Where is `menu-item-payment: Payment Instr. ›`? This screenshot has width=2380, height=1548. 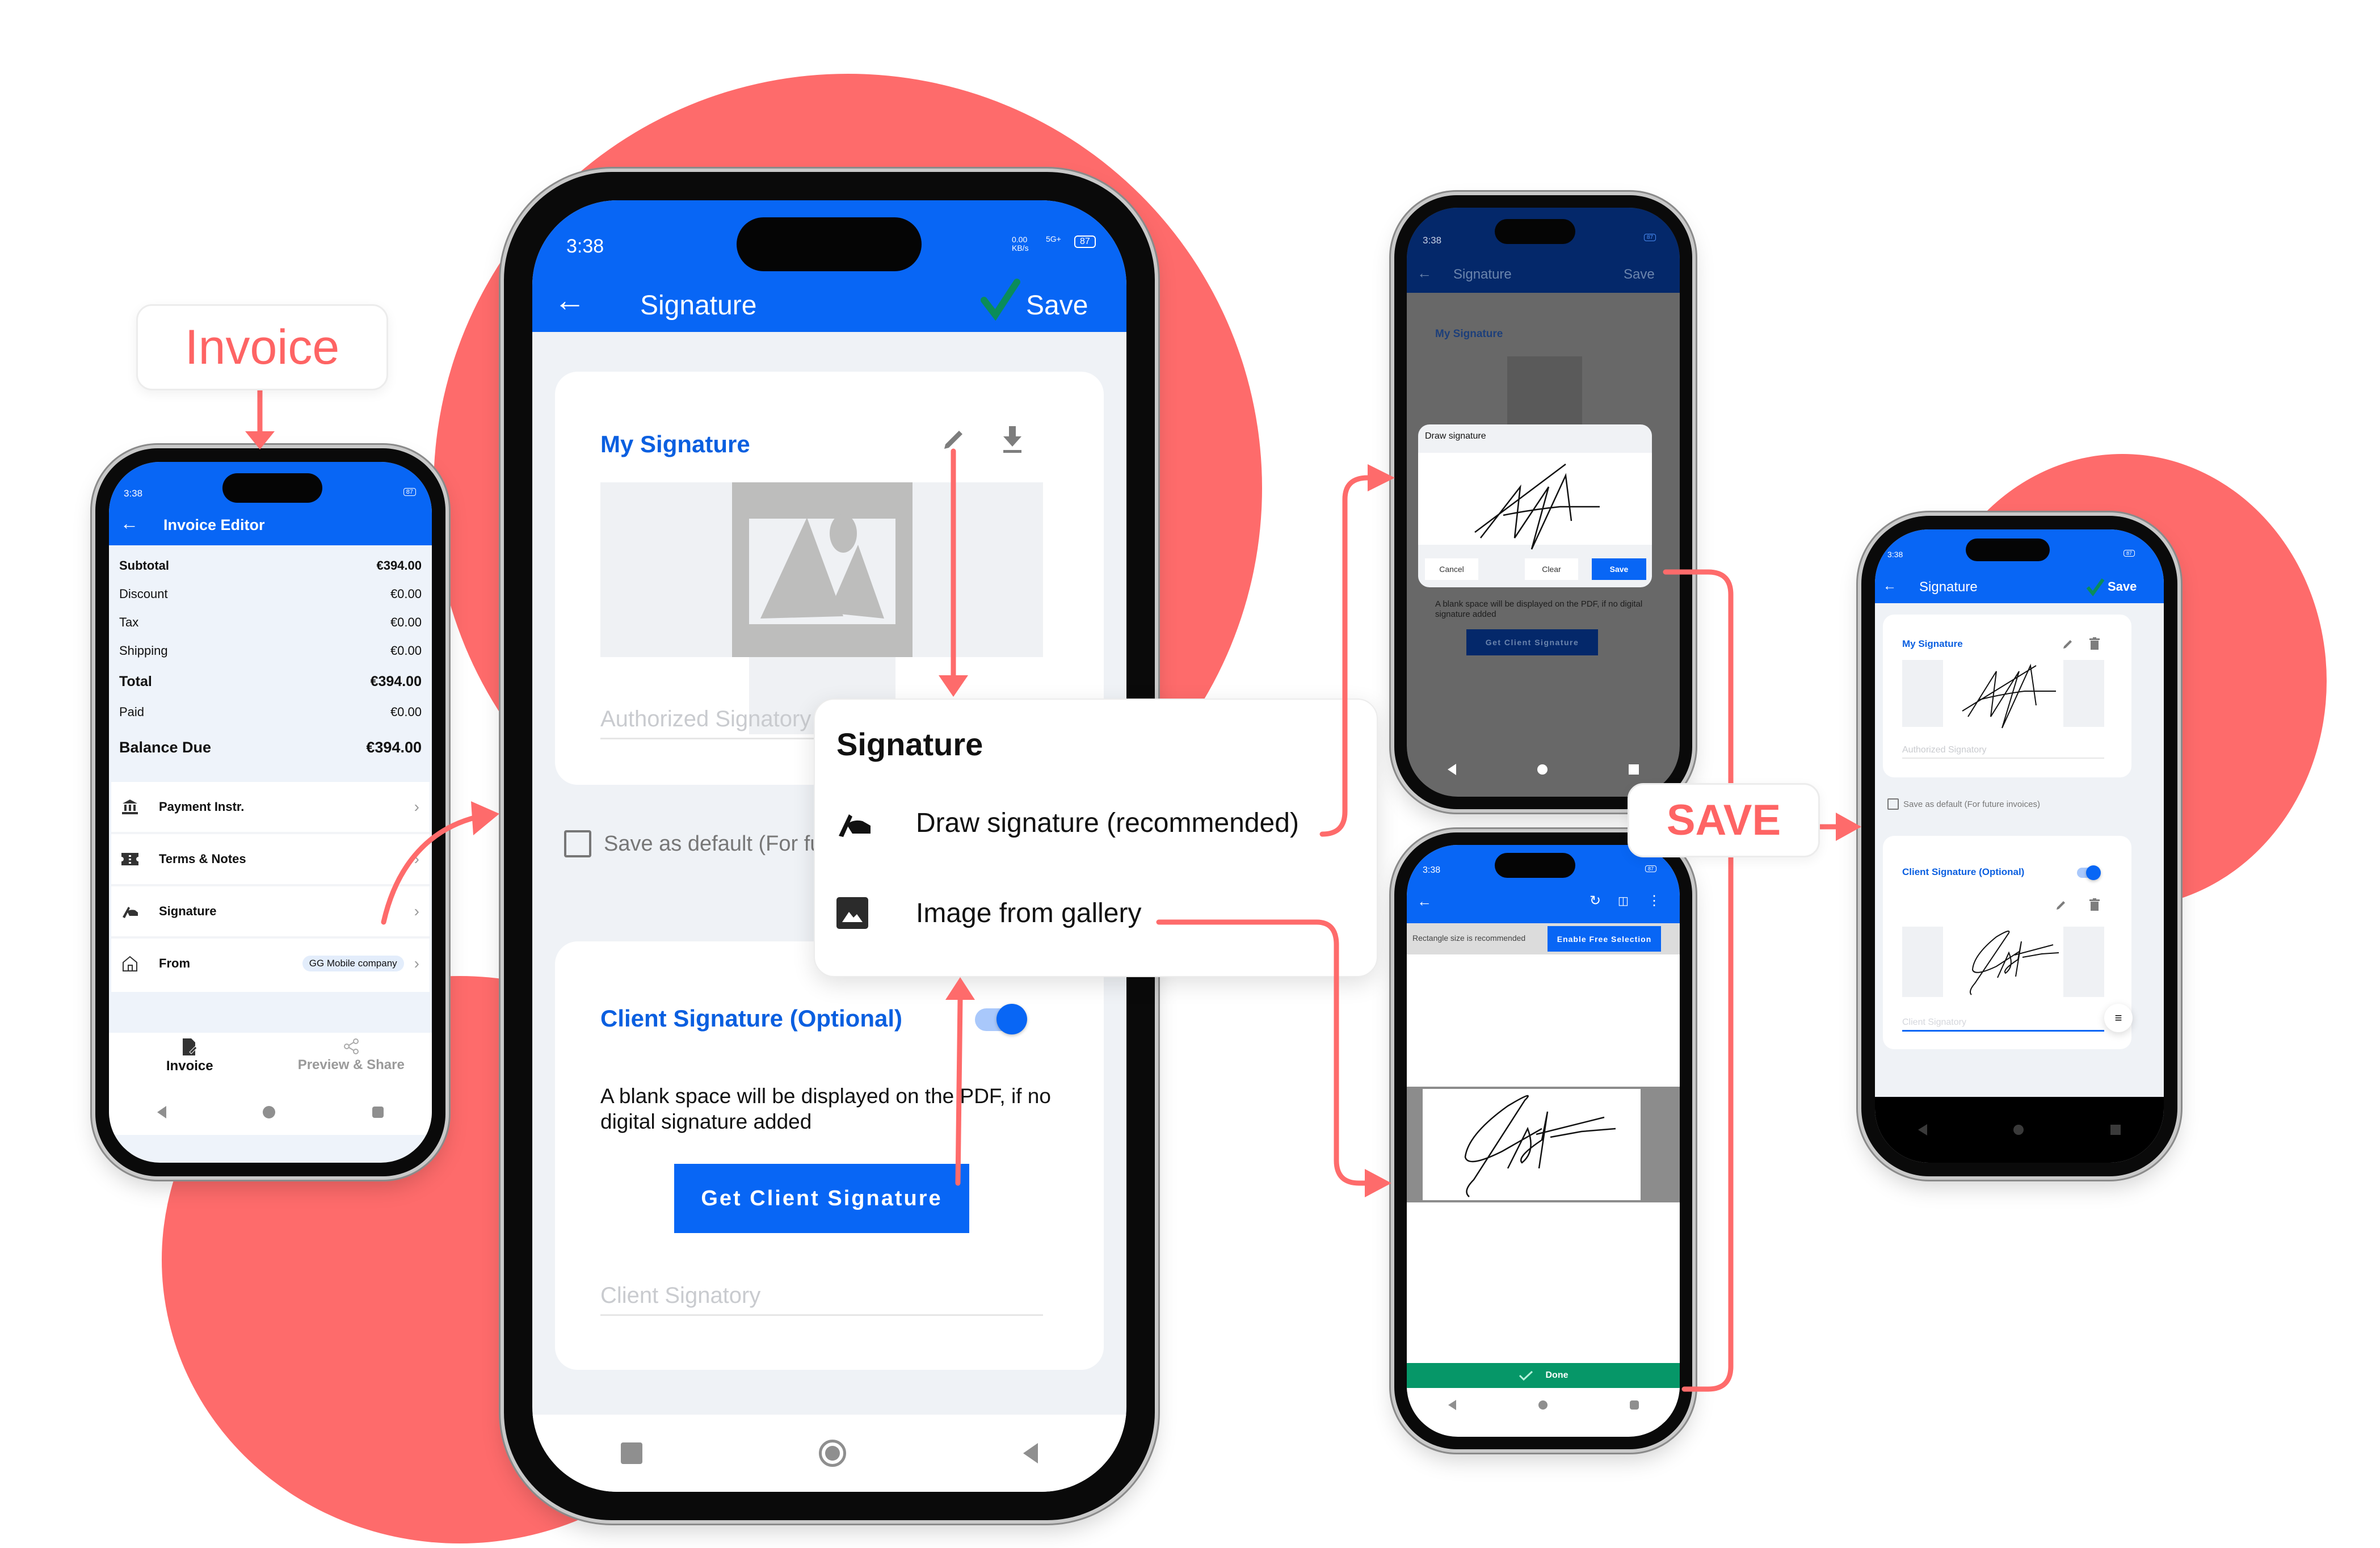
menu-item-payment: Payment Instr. › is located at coordinates (270, 808).